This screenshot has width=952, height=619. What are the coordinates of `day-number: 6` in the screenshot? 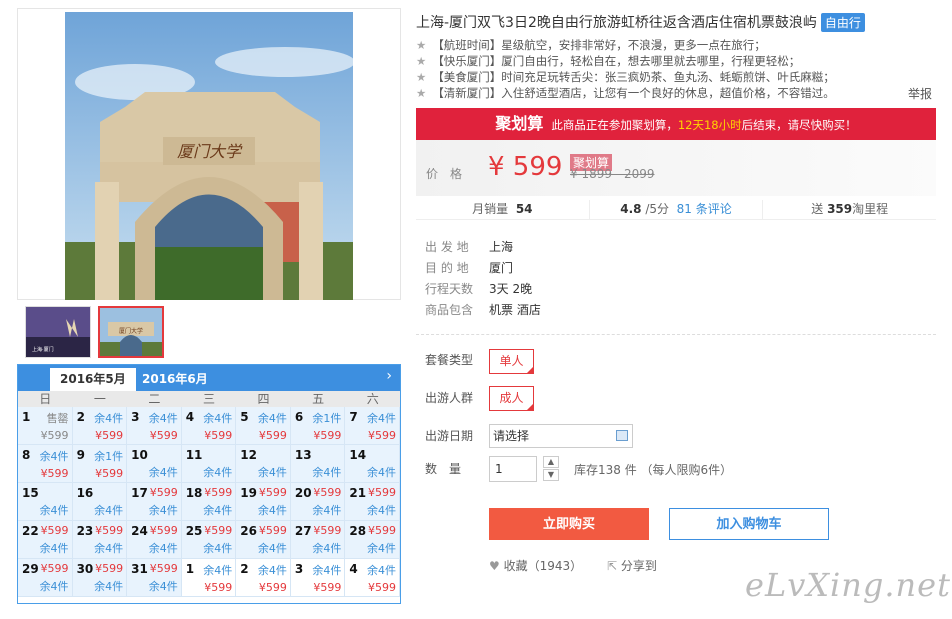 It's located at (299, 417).